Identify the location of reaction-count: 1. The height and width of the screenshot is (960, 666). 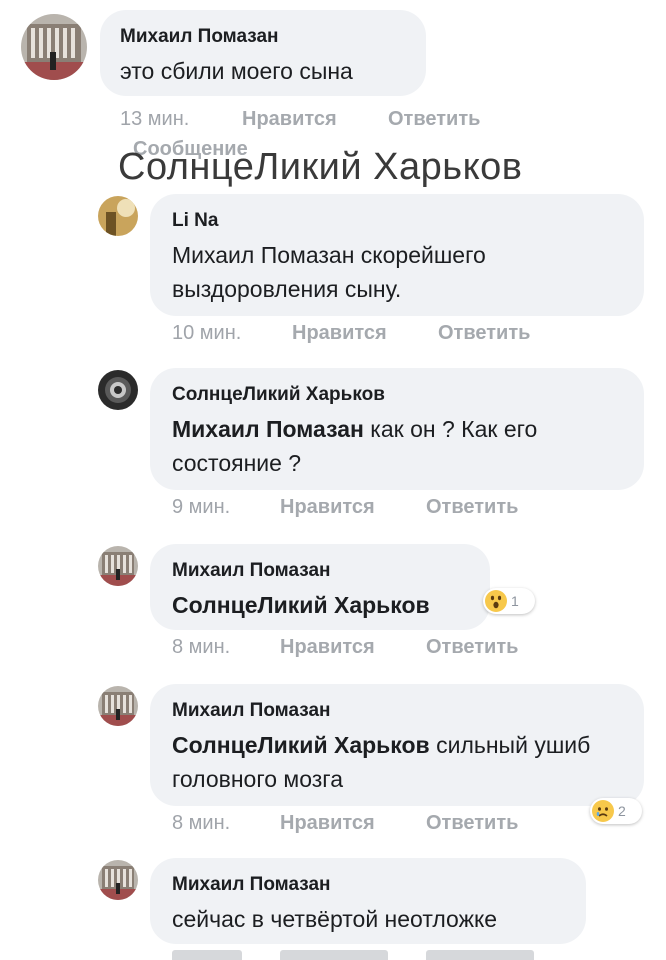
(515, 601).